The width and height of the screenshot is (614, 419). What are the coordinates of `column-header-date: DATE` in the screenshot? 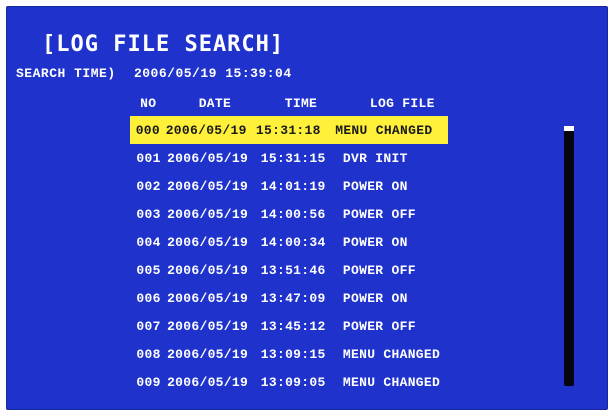 It's located at (215, 103).